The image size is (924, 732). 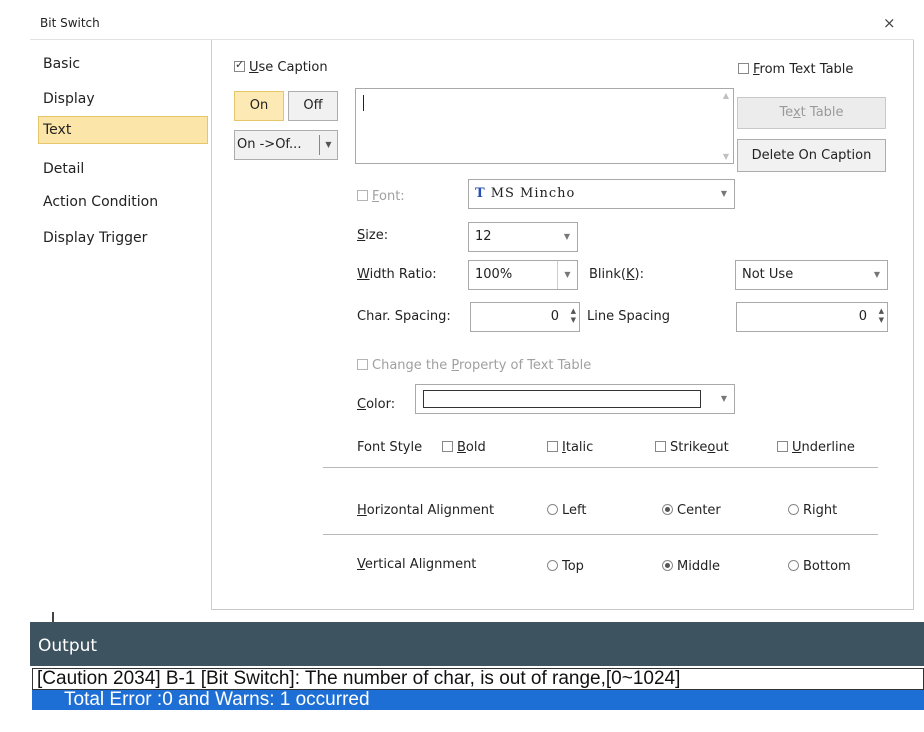 What do you see at coordinates (447, 446) in the screenshot?
I see `bold-check-box` at bounding box center [447, 446].